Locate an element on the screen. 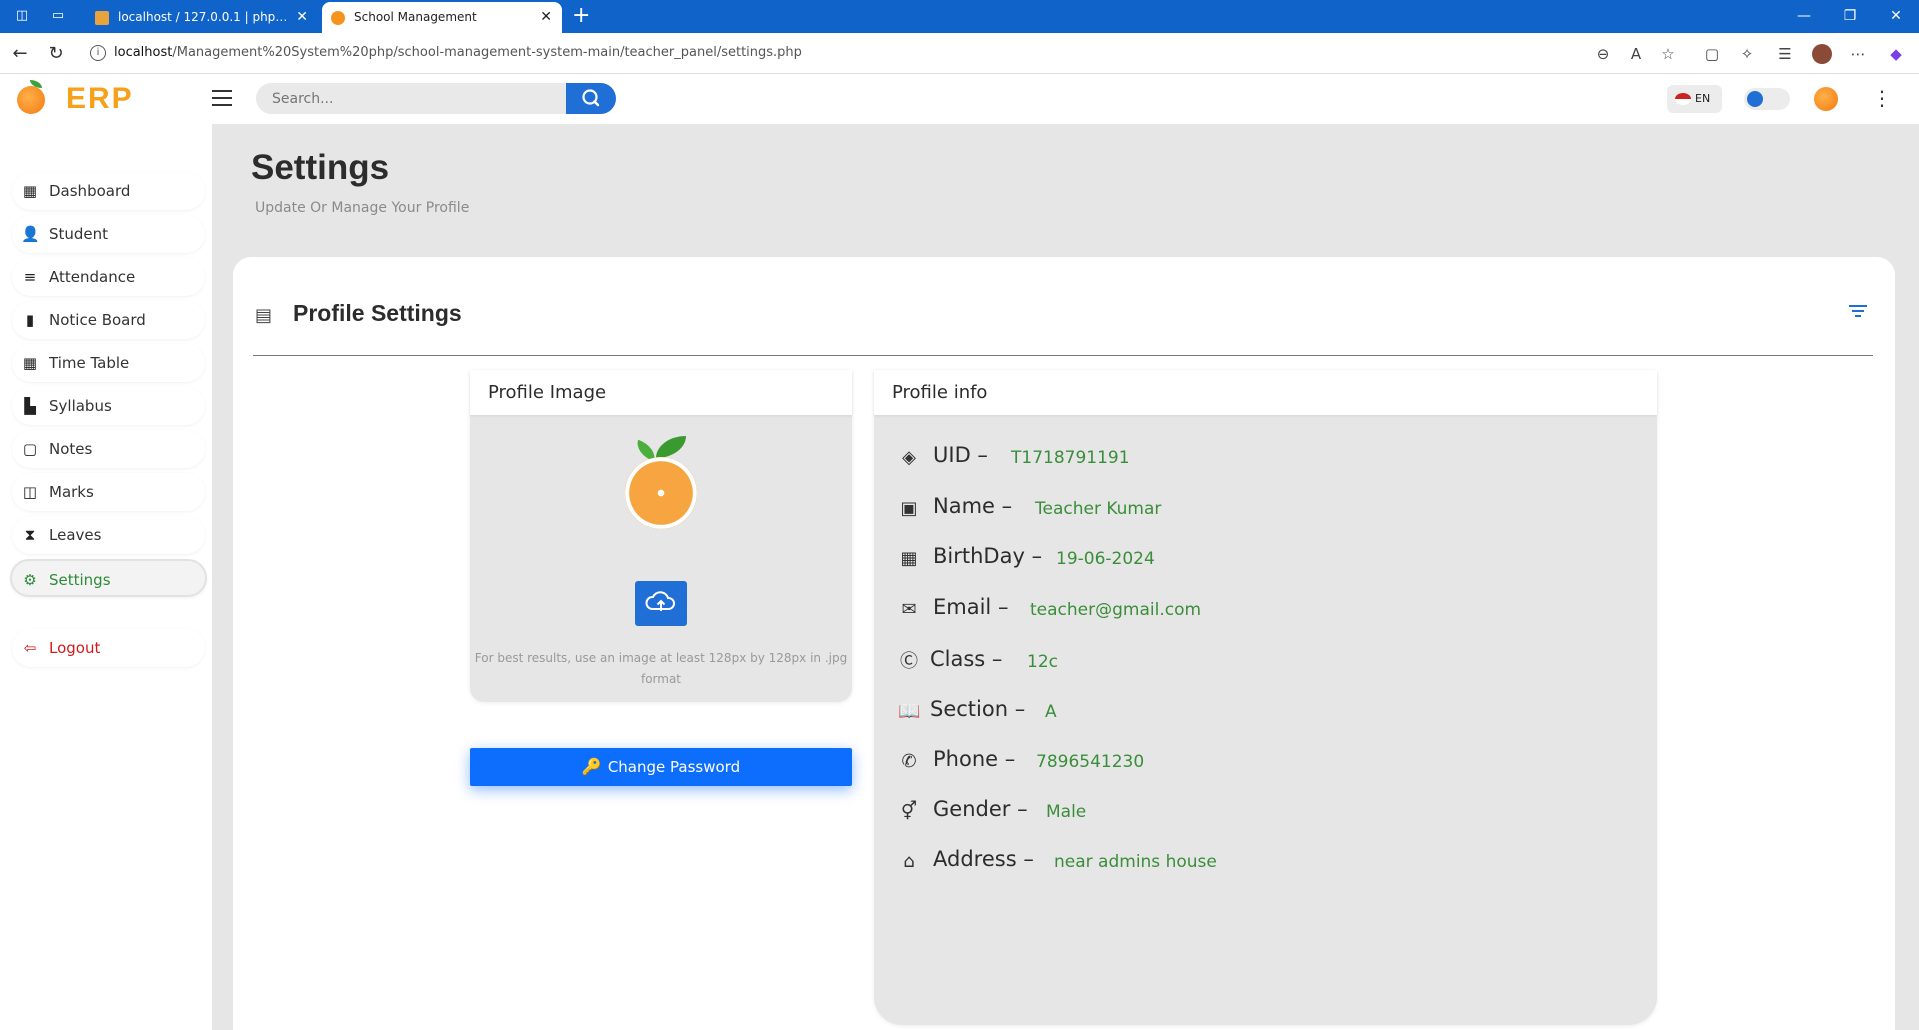 This screenshot has width=1919, height=1030. tab-title: localhost / 127.0.0.1 | phpMyAdmin is located at coordinates (203, 17).